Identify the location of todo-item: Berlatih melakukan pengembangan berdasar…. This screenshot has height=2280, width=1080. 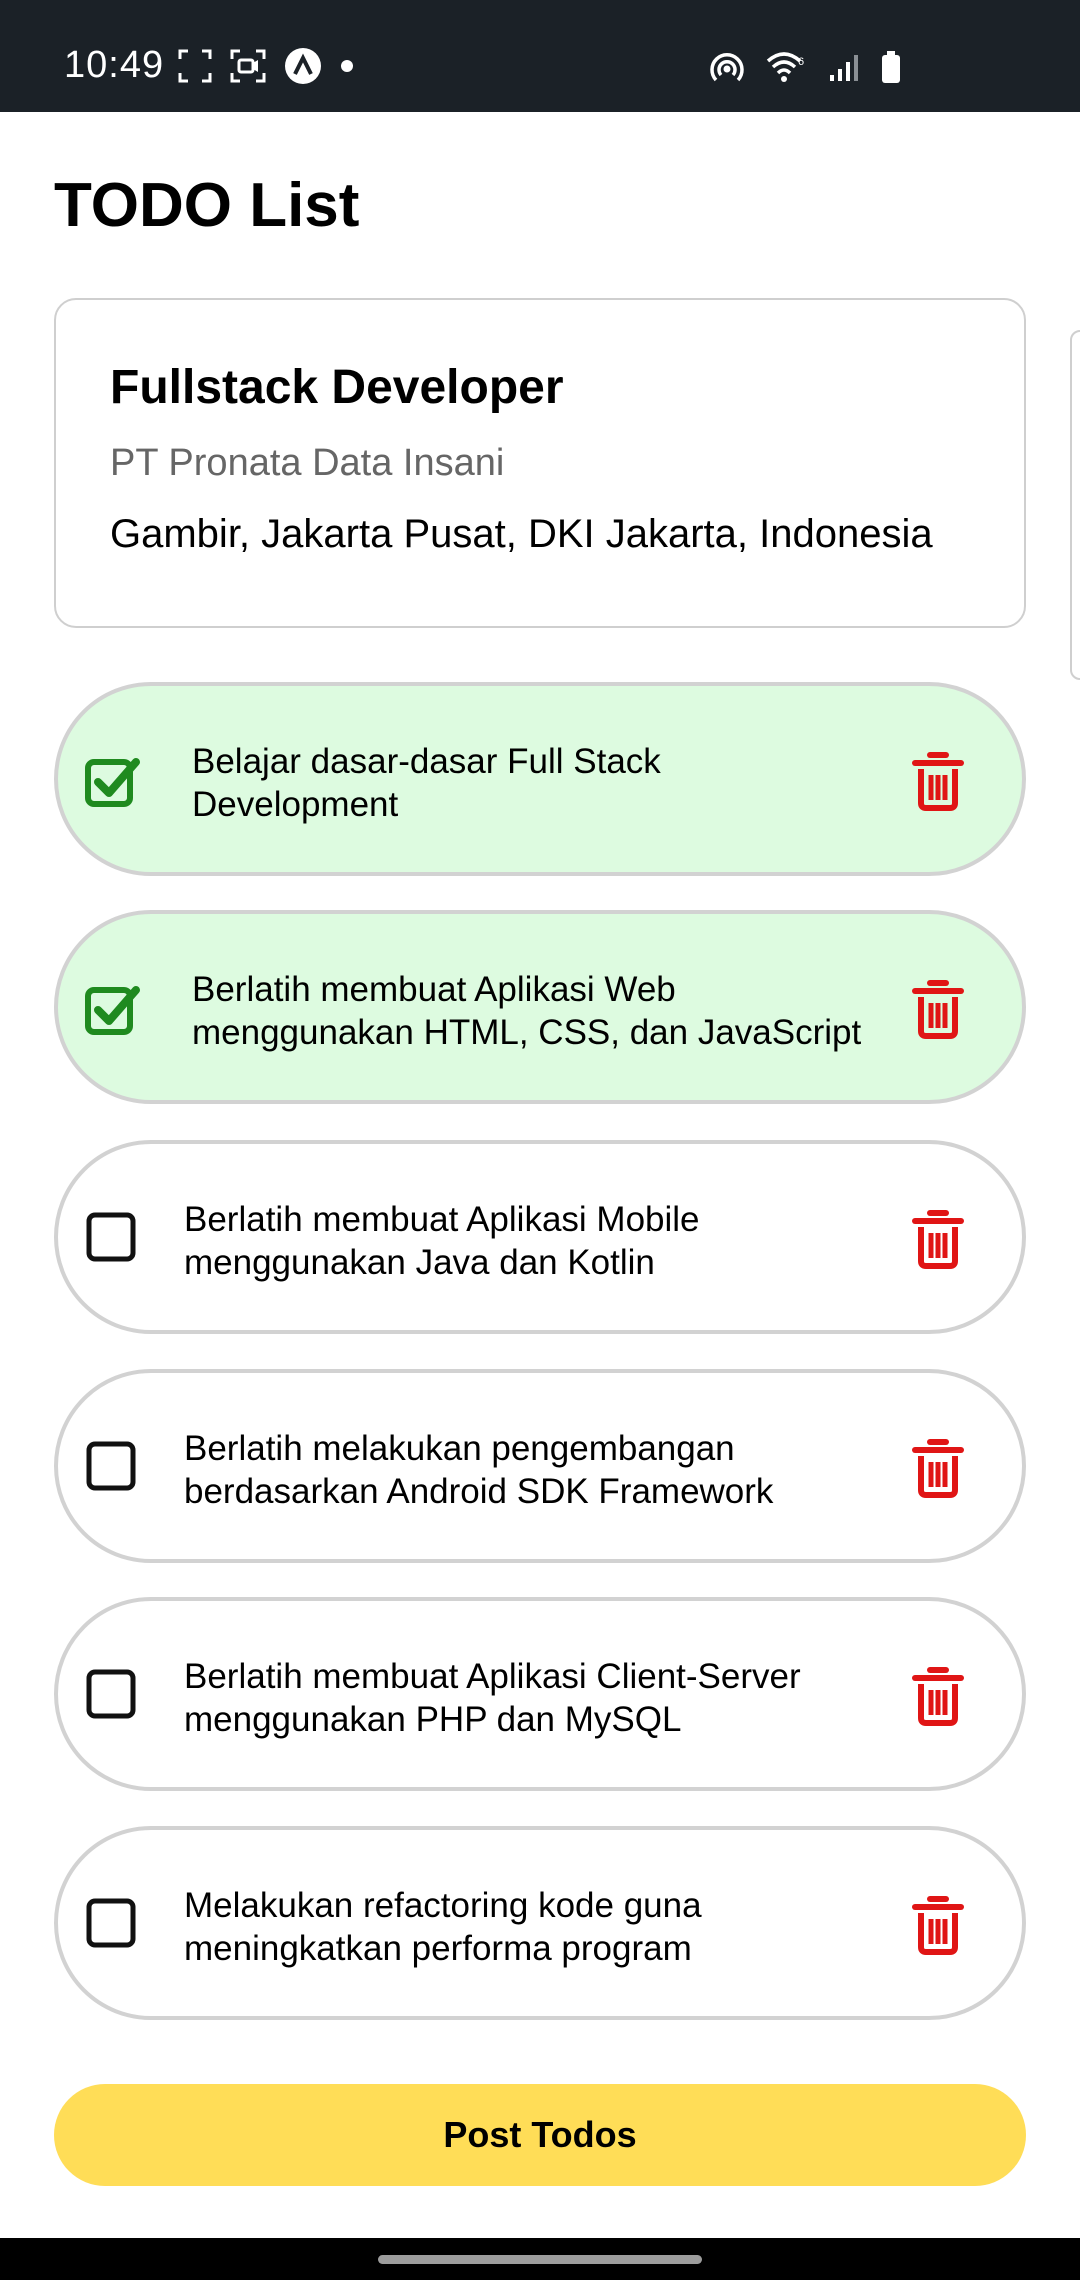
(540, 1466).